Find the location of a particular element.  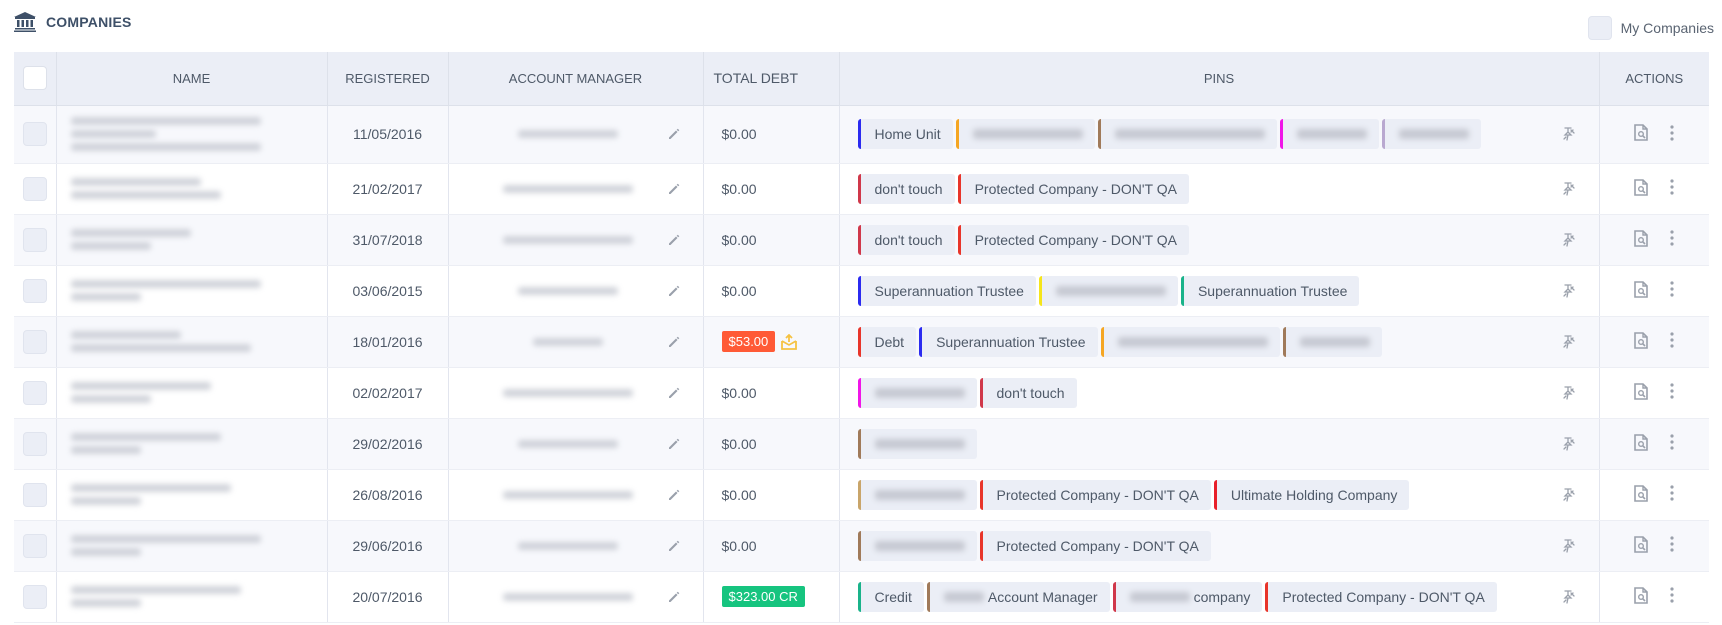

table-row: 11/05/2016 $0.00 Home Unit is located at coordinates (861, 134).